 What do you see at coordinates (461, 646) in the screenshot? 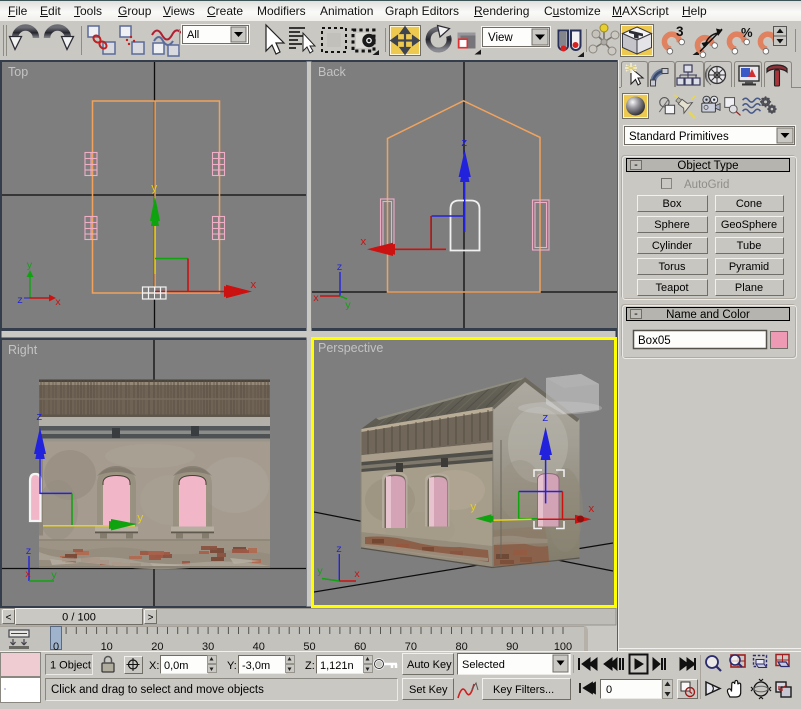
I see `svg-text: 80` at bounding box center [461, 646].